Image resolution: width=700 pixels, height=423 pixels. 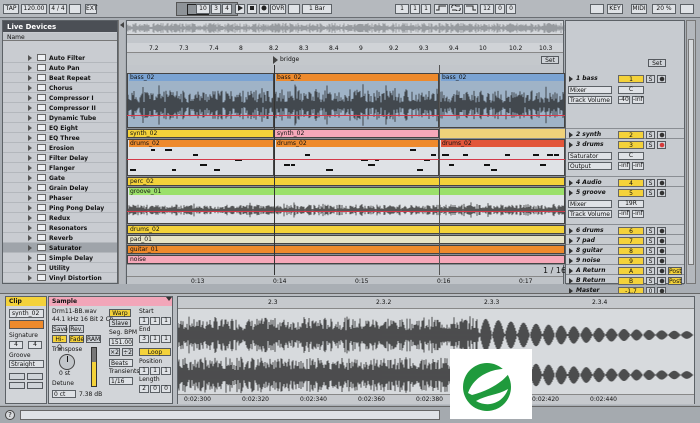 I want to click on warp-button: Warp, so click(x=120, y=313).